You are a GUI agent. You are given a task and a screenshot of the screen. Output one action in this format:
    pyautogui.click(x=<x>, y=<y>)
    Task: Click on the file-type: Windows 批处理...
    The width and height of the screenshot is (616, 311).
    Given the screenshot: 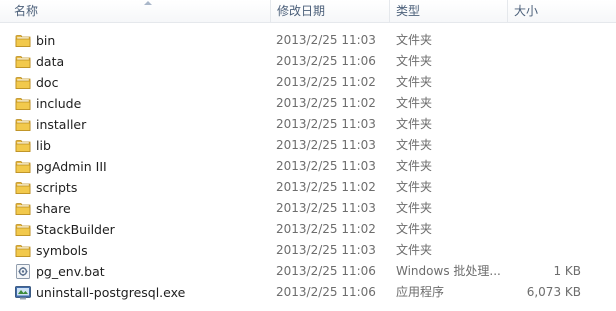 What is the action you would take?
    pyautogui.click(x=448, y=271)
    